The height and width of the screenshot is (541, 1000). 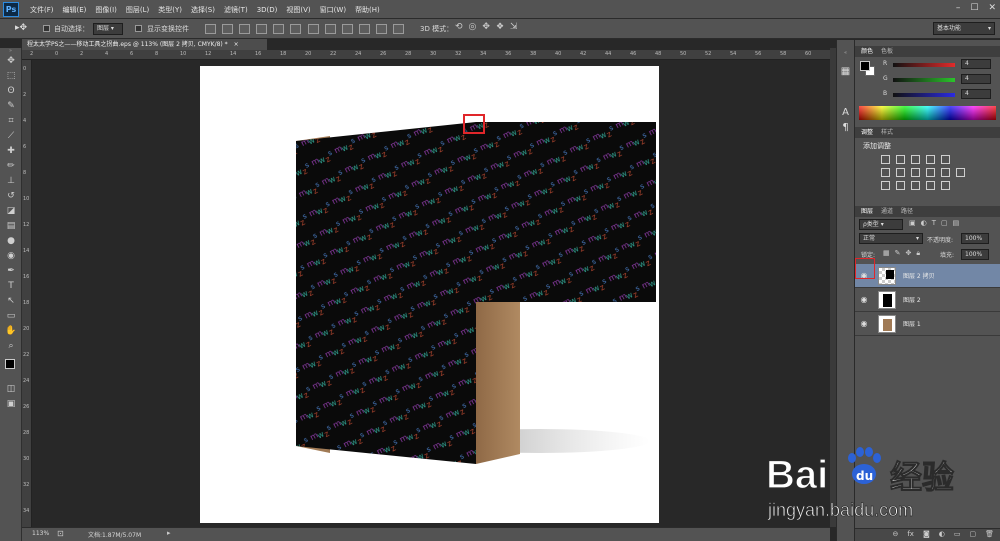 What do you see at coordinates (909, 253) in the screenshot?
I see `lock-move-icon: ✥` at bounding box center [909, 253].